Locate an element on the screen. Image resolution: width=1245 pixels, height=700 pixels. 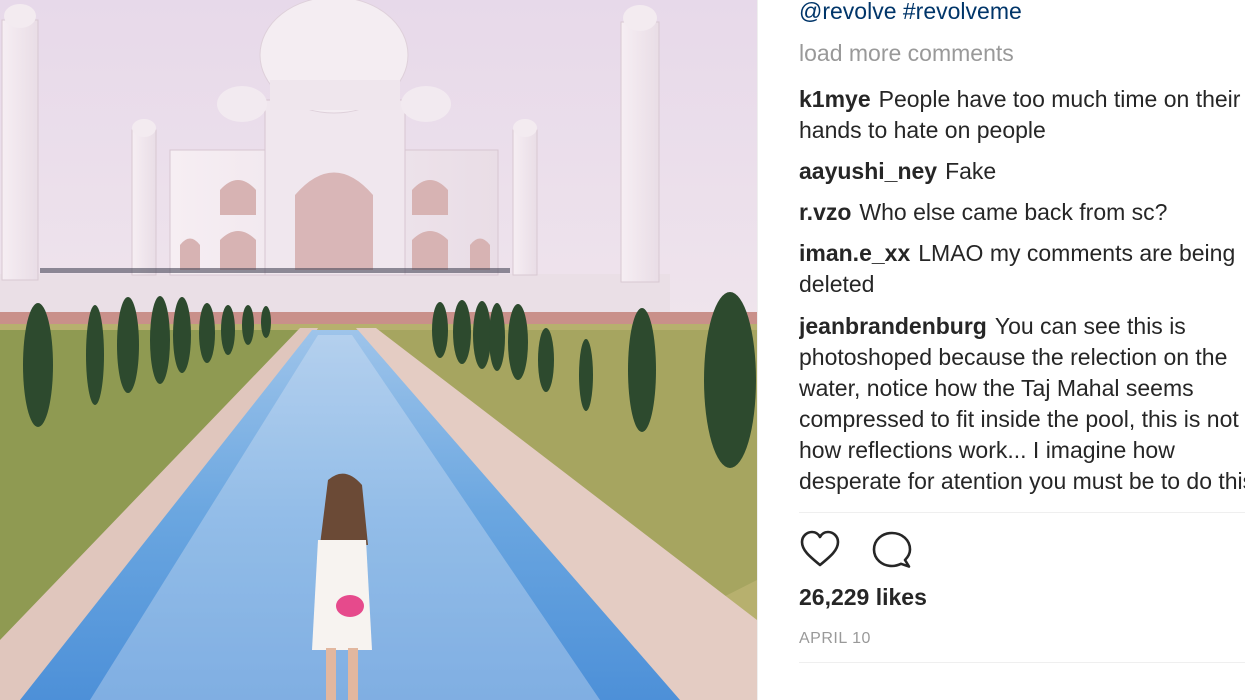
comment-text: Fake is located at coordinates (971, 171).